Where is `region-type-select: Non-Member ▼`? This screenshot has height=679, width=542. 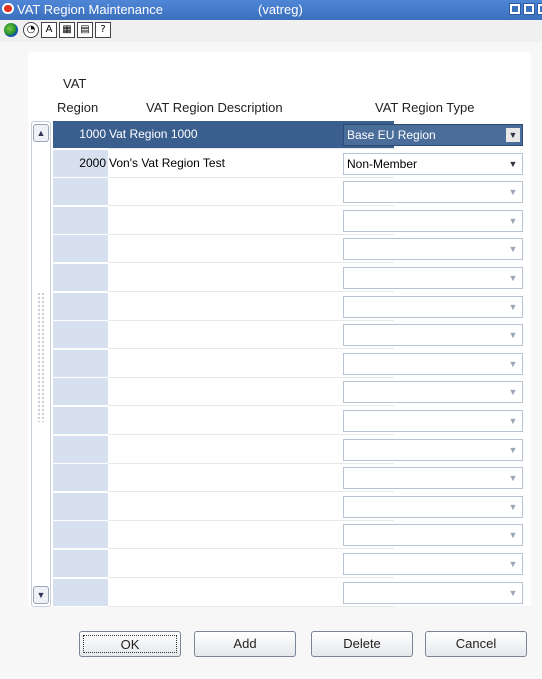 region-type-select: Non-Member ▼ is located at coordinates (433, 163).